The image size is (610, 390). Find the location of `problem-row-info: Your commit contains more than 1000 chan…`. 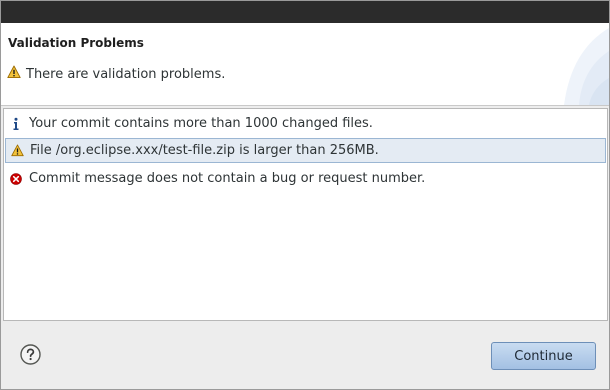

problem-row-info: Your commit contains more than 1000 chan… is located at coordinates (305, 123).